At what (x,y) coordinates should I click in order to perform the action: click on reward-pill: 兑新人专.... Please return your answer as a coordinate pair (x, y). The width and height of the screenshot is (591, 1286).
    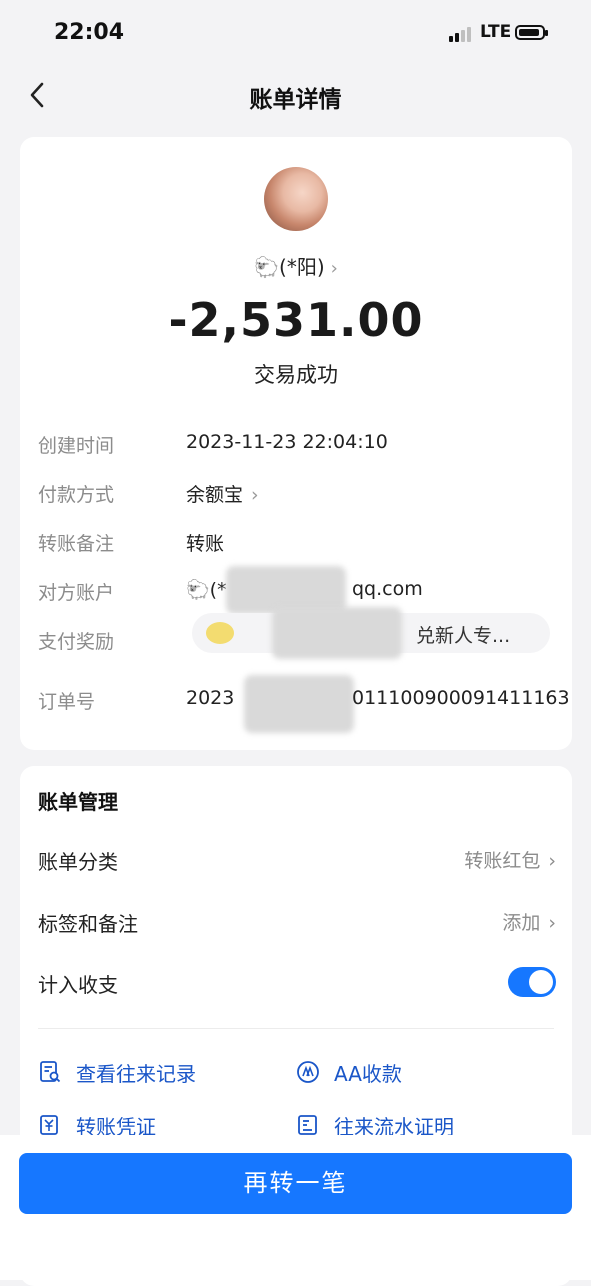
    Looking at the image, I should click on (371, 633).